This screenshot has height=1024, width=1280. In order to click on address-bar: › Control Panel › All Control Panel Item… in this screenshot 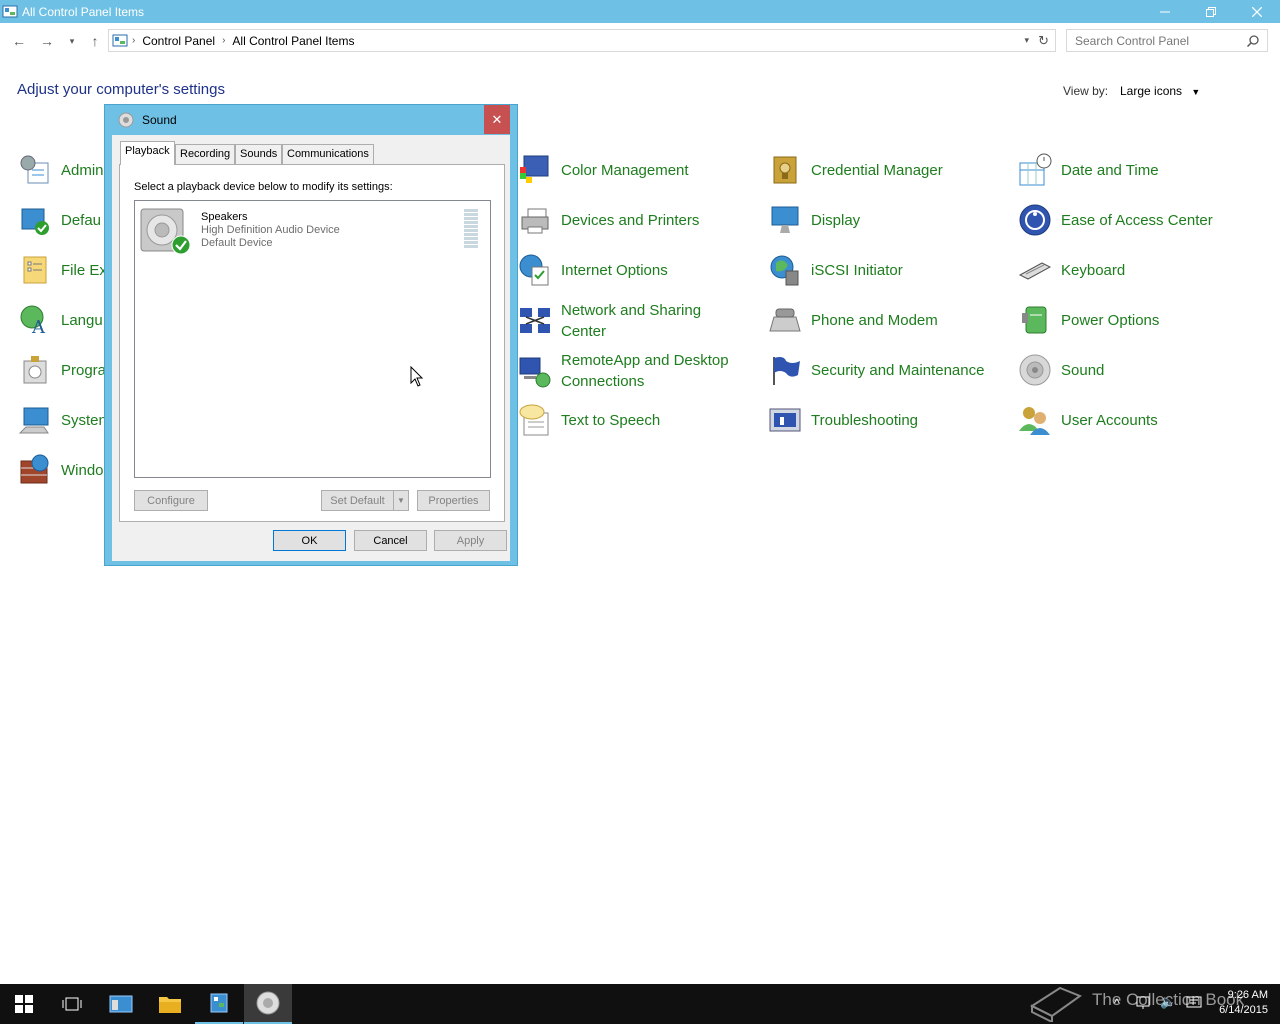, I will do `click(582, 40)`.